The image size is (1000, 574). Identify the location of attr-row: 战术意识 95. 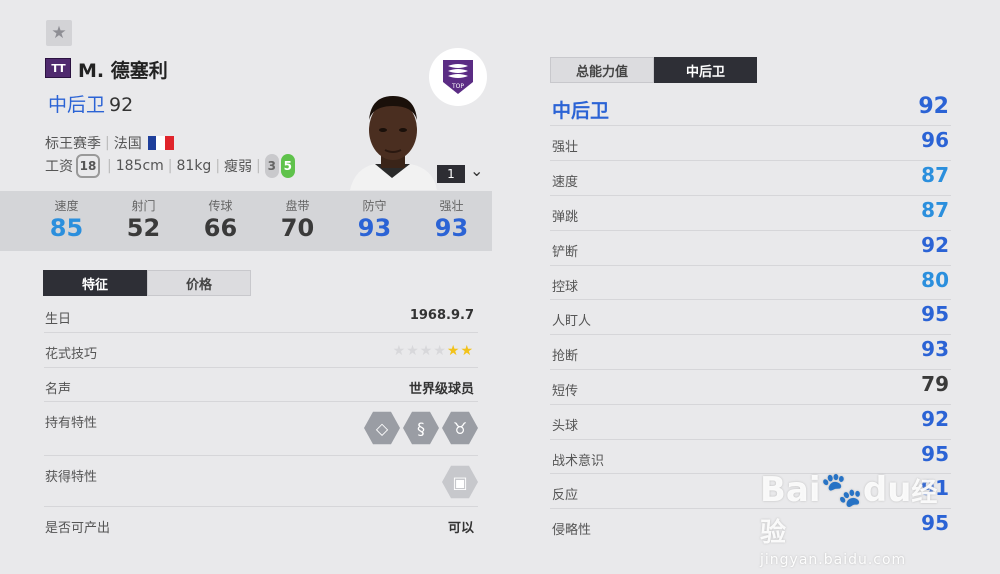
(750, 457).